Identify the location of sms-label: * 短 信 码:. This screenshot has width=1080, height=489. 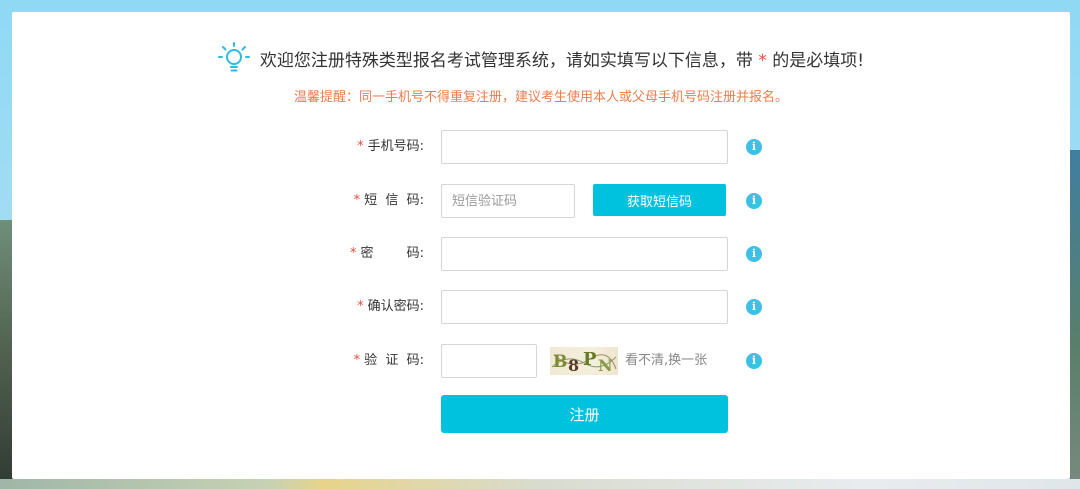
(368, 201).